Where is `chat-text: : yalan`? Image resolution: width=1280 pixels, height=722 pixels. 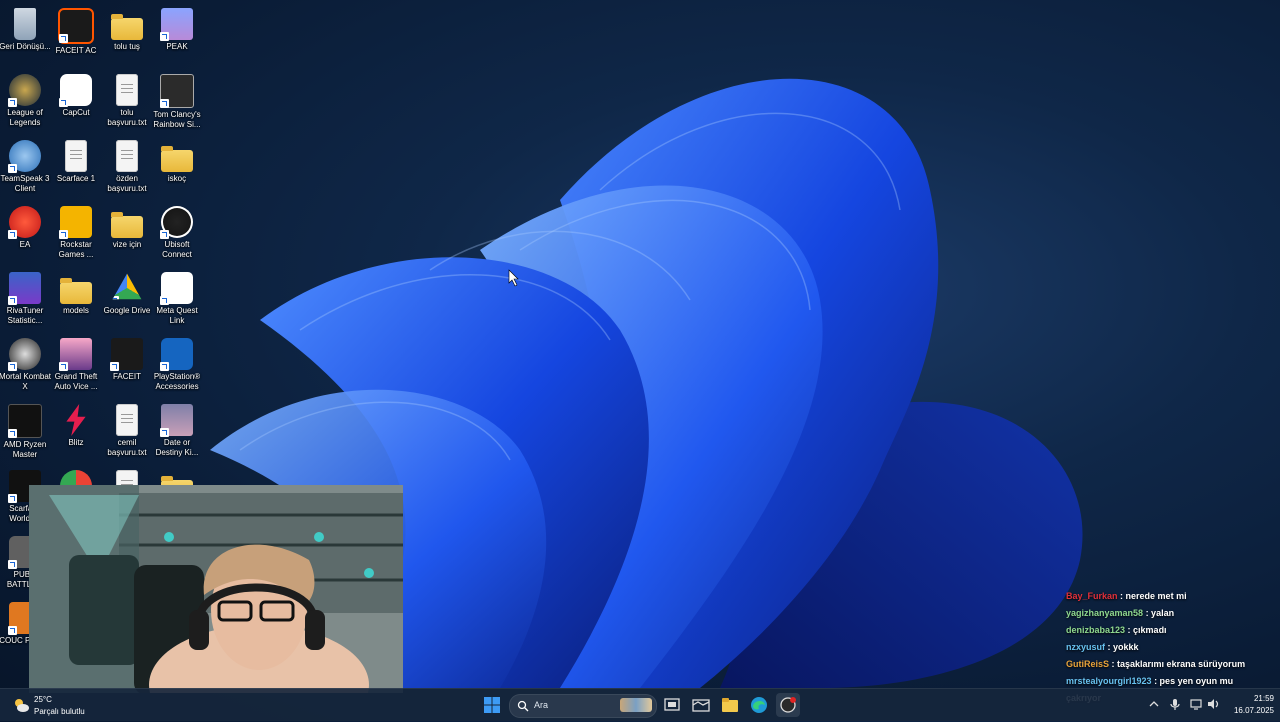
chat-text: : yalan is located at coordinates (1160, 613).